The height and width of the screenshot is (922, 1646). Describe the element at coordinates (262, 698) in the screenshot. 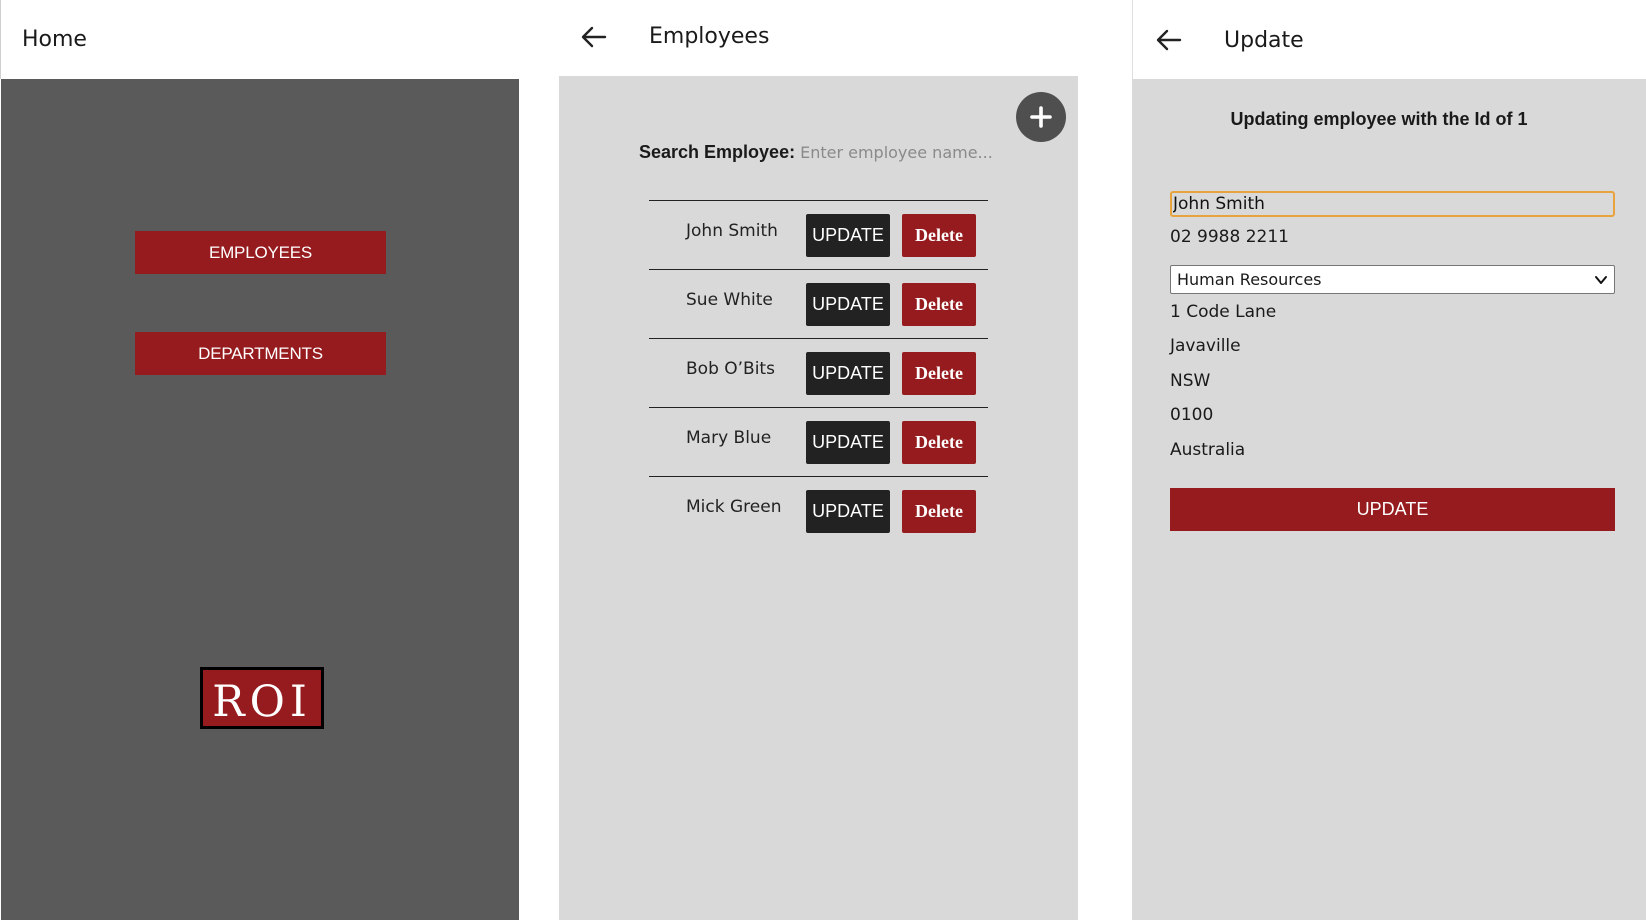

I see `roi-logo: ROI` at that location.